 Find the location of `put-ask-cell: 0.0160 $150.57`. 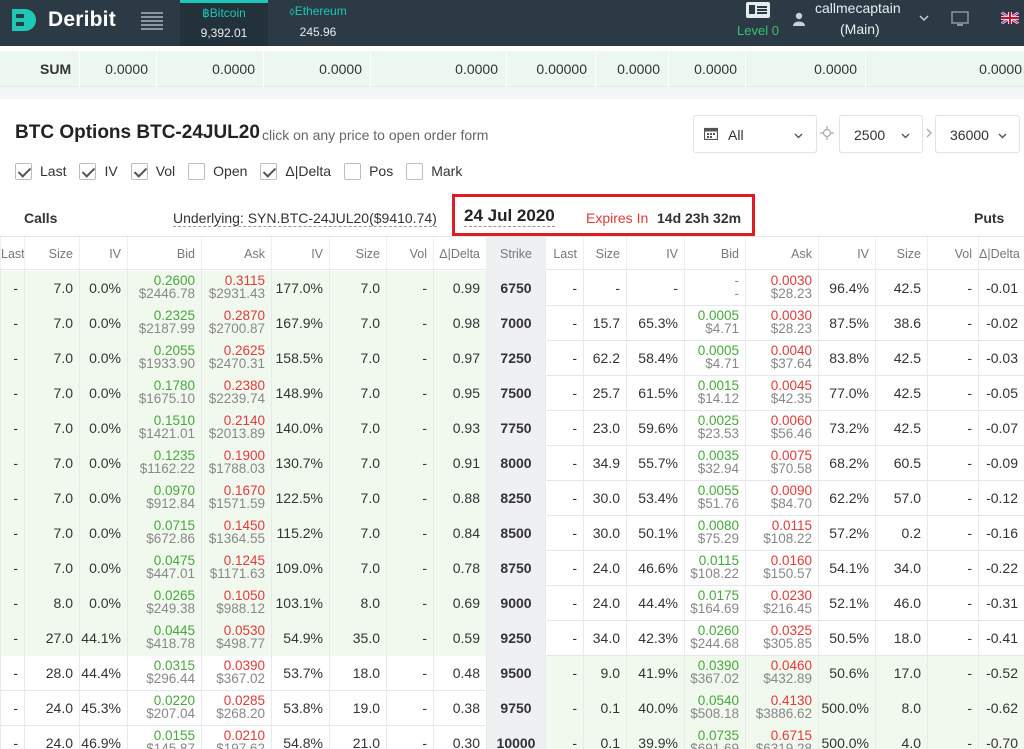

put-ask-cell: 0.0160 $150.57 is located at coordinates (781, 568).